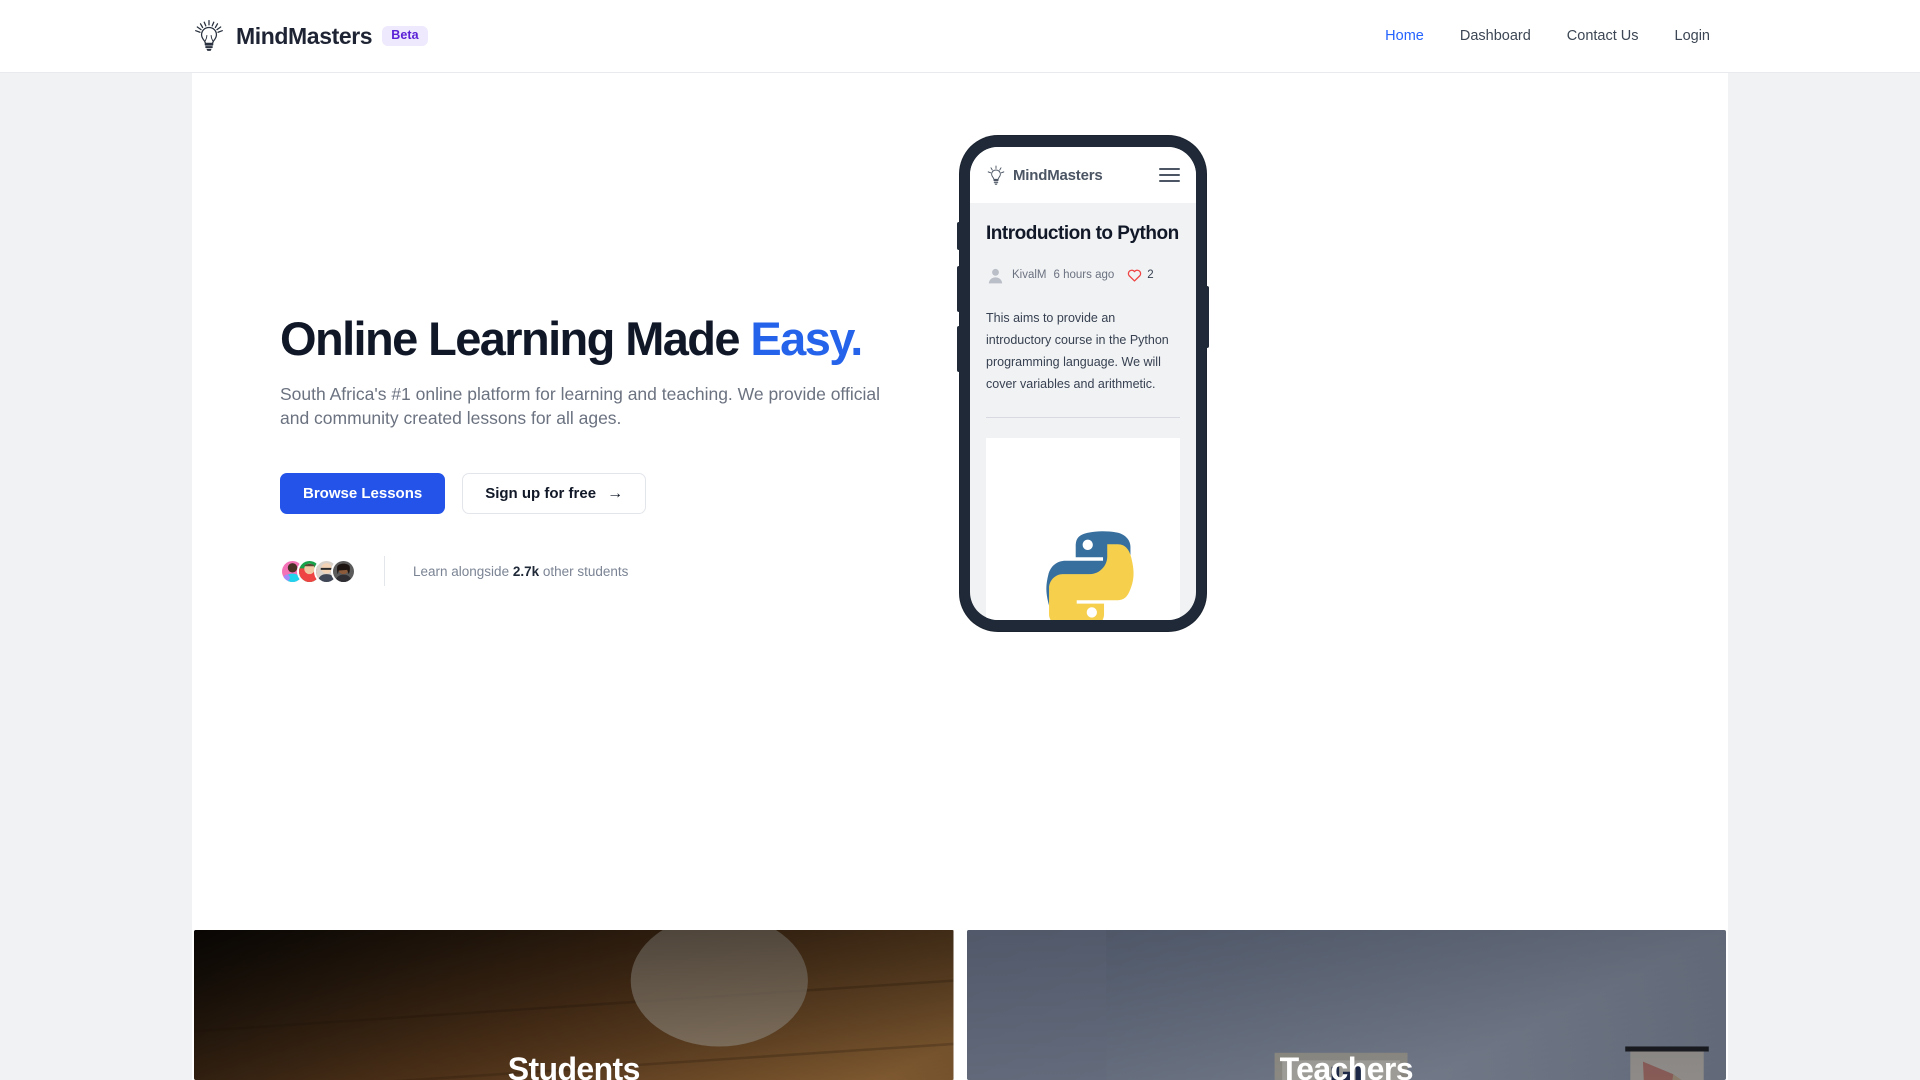 Image resolution: width=1920 pixels, height=1080 pixels. What do you see at coordinates (1495, 36) in the screenshot?
I see `nav-link-dashboard: Dashboard` at bounding box center [1495, 36].